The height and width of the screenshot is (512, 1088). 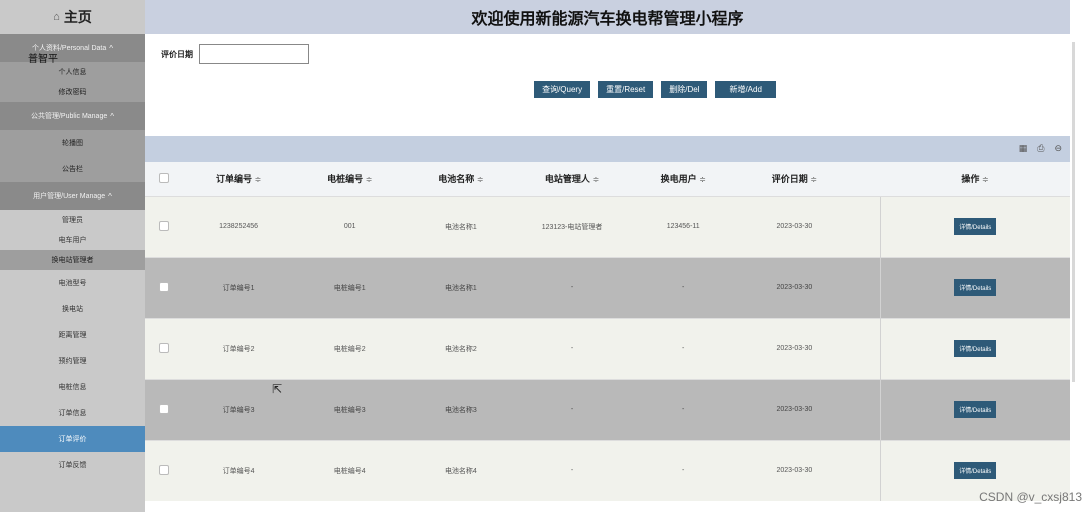 What do you see at coordinates (72, 143) in the screenshot?
I see `sidebar-item-carousel: 轮播图` at bounding box center [72, 143].